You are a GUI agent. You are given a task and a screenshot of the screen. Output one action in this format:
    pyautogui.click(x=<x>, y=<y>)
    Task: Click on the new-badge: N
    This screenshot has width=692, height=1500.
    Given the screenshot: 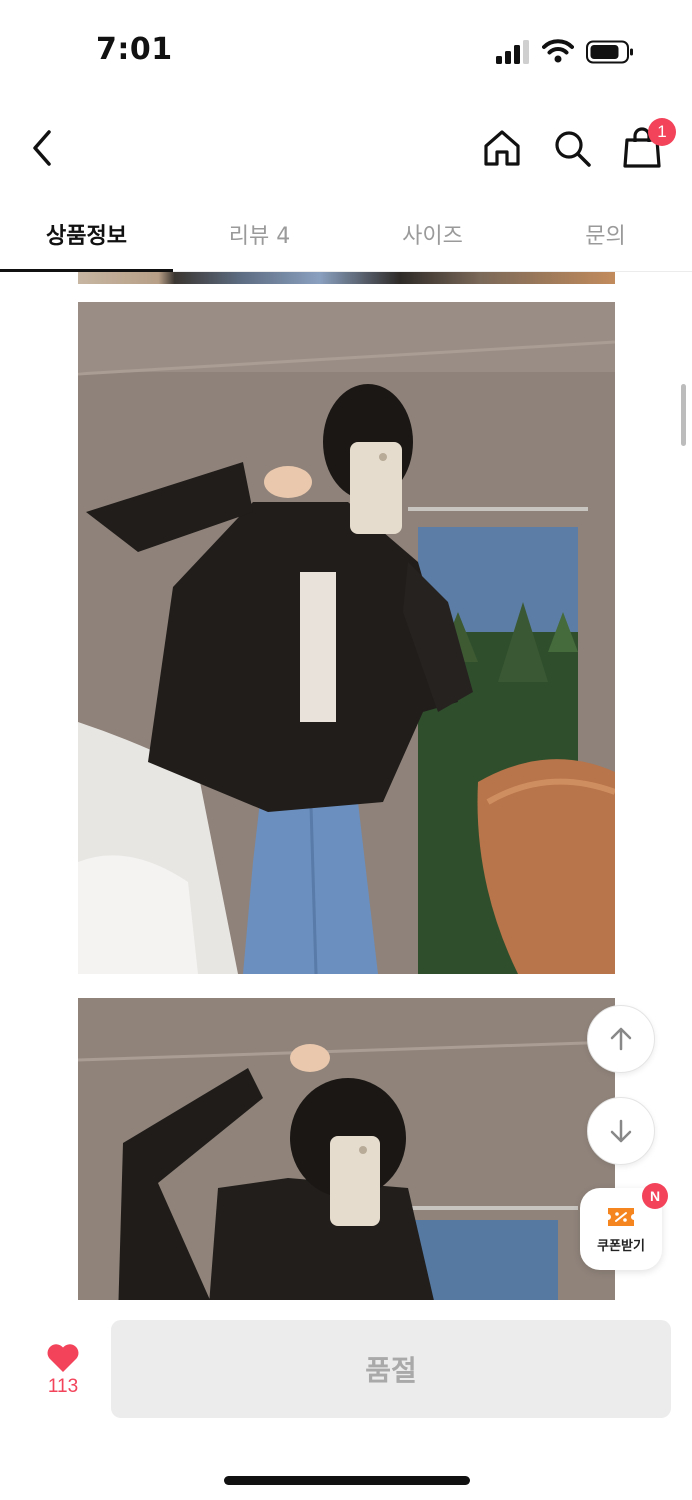 What is the action you would take?
    pyautogui.click(x=655, y=1196)
    